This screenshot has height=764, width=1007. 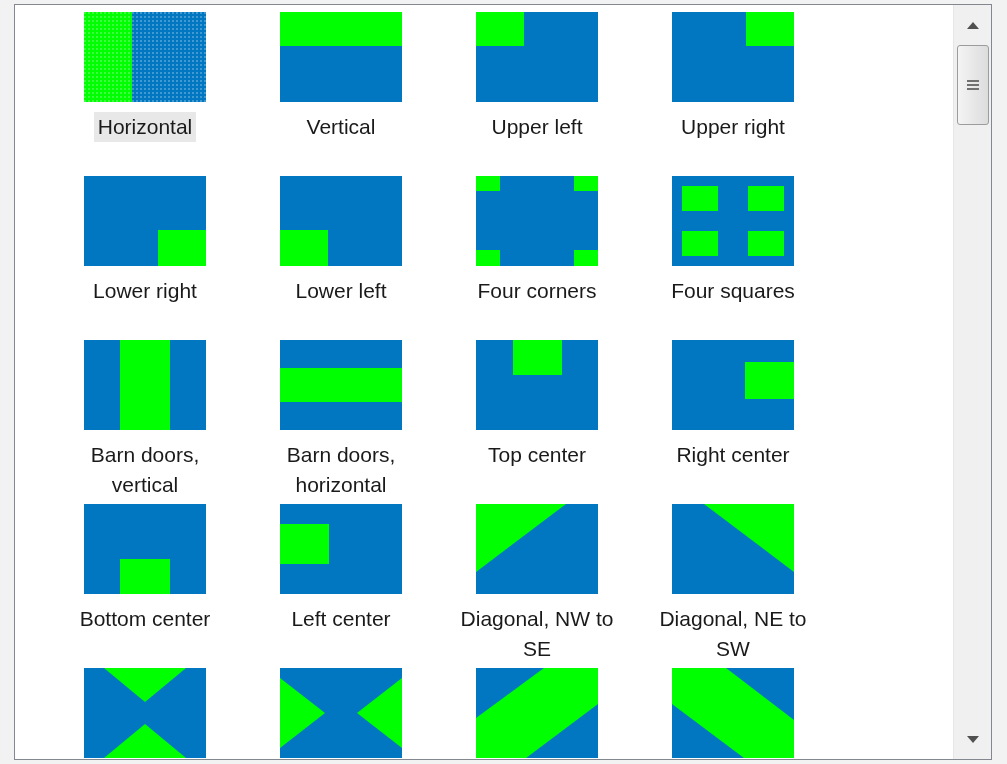 I want to click on item-label: Diagonal, NE to SW, so click(x=733, y=634).